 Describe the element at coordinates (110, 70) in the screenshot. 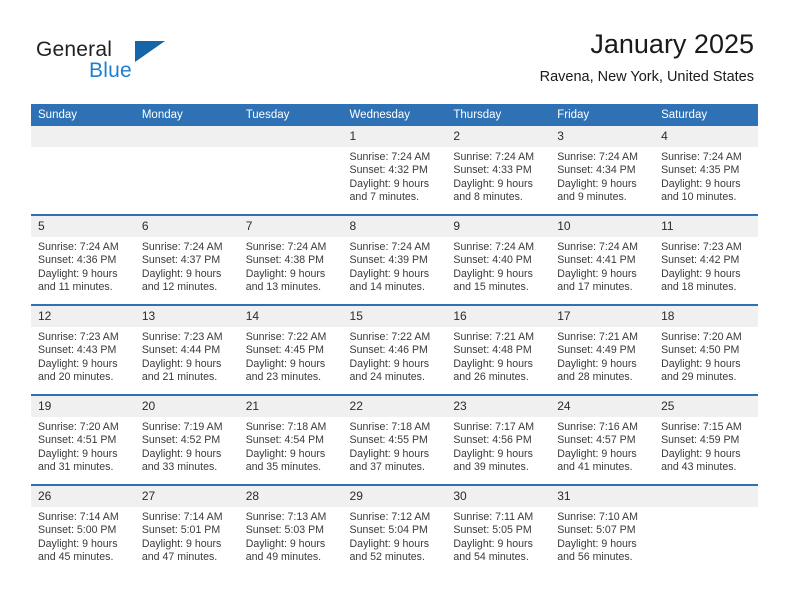

I see `logo-text-blue: Blue` at that location.